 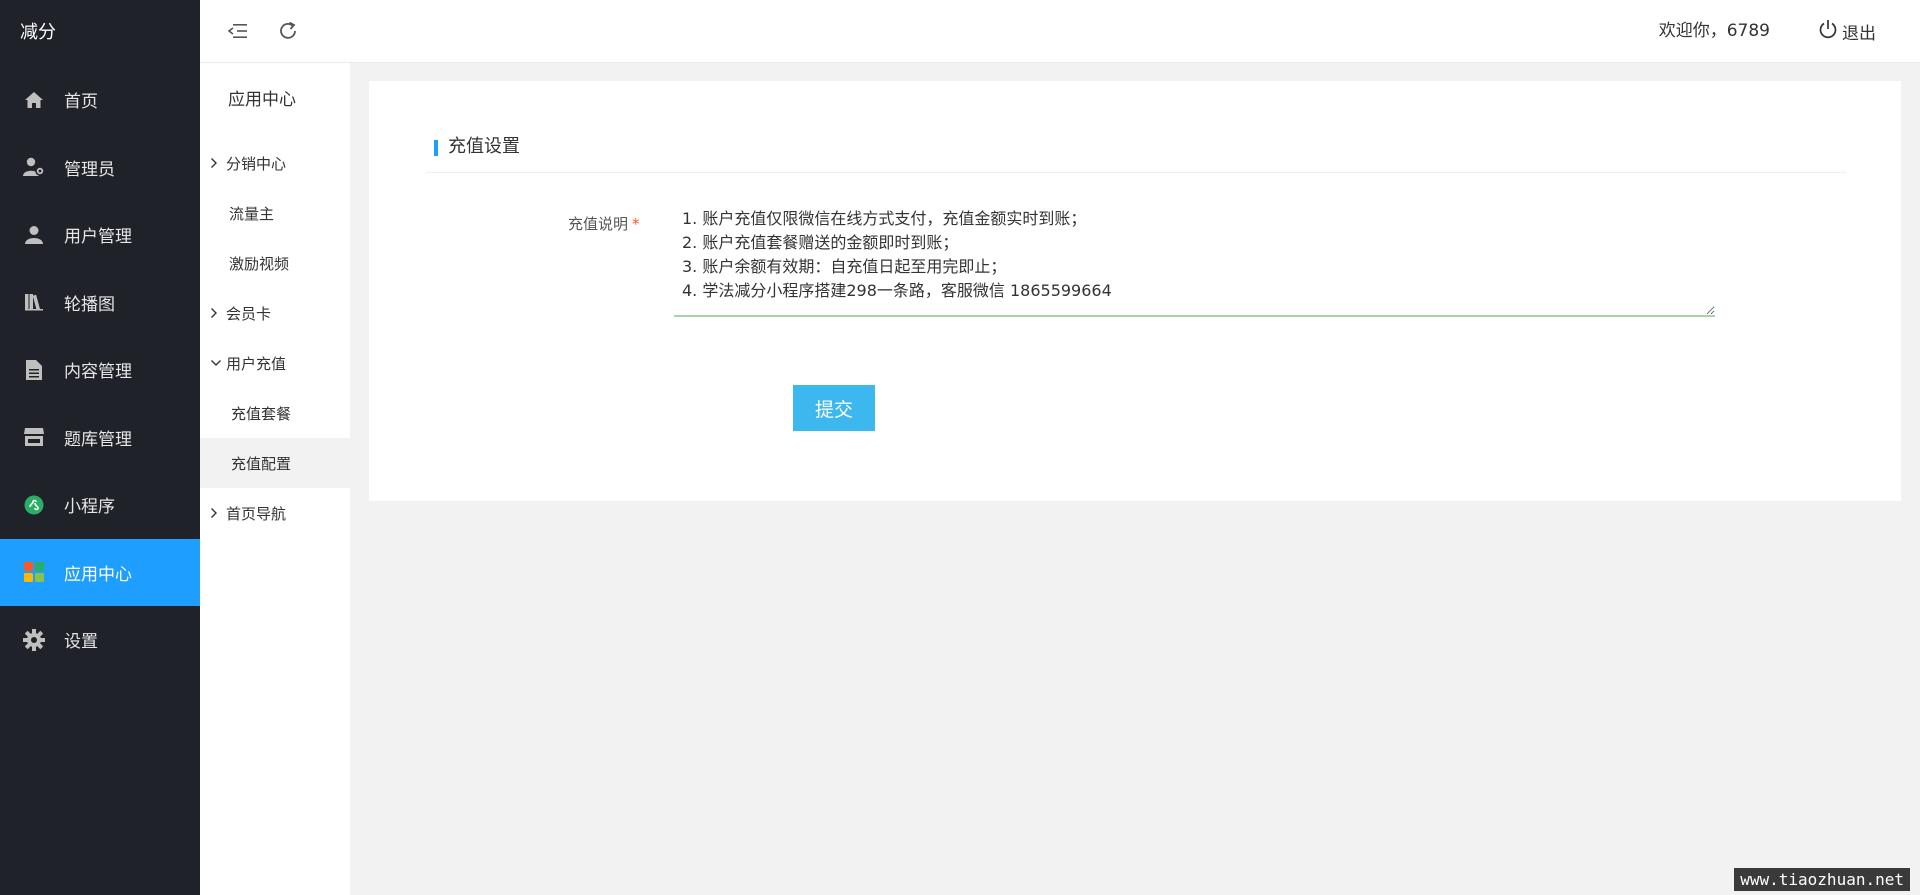 I want to click on submenu-item-label: 分销中心, so click(x=256, y=163).